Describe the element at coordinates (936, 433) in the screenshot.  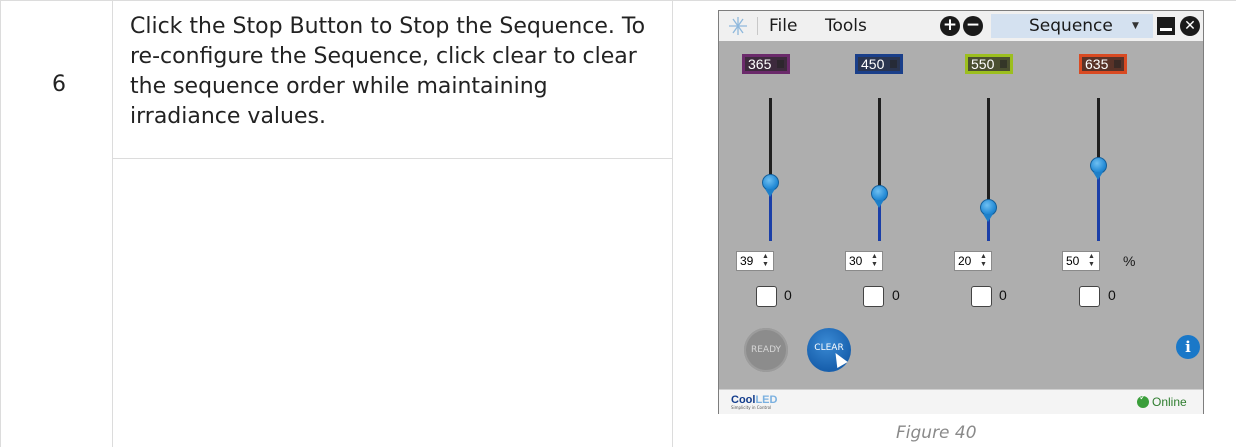
I see `figure-caption: Figure 40` at that location.